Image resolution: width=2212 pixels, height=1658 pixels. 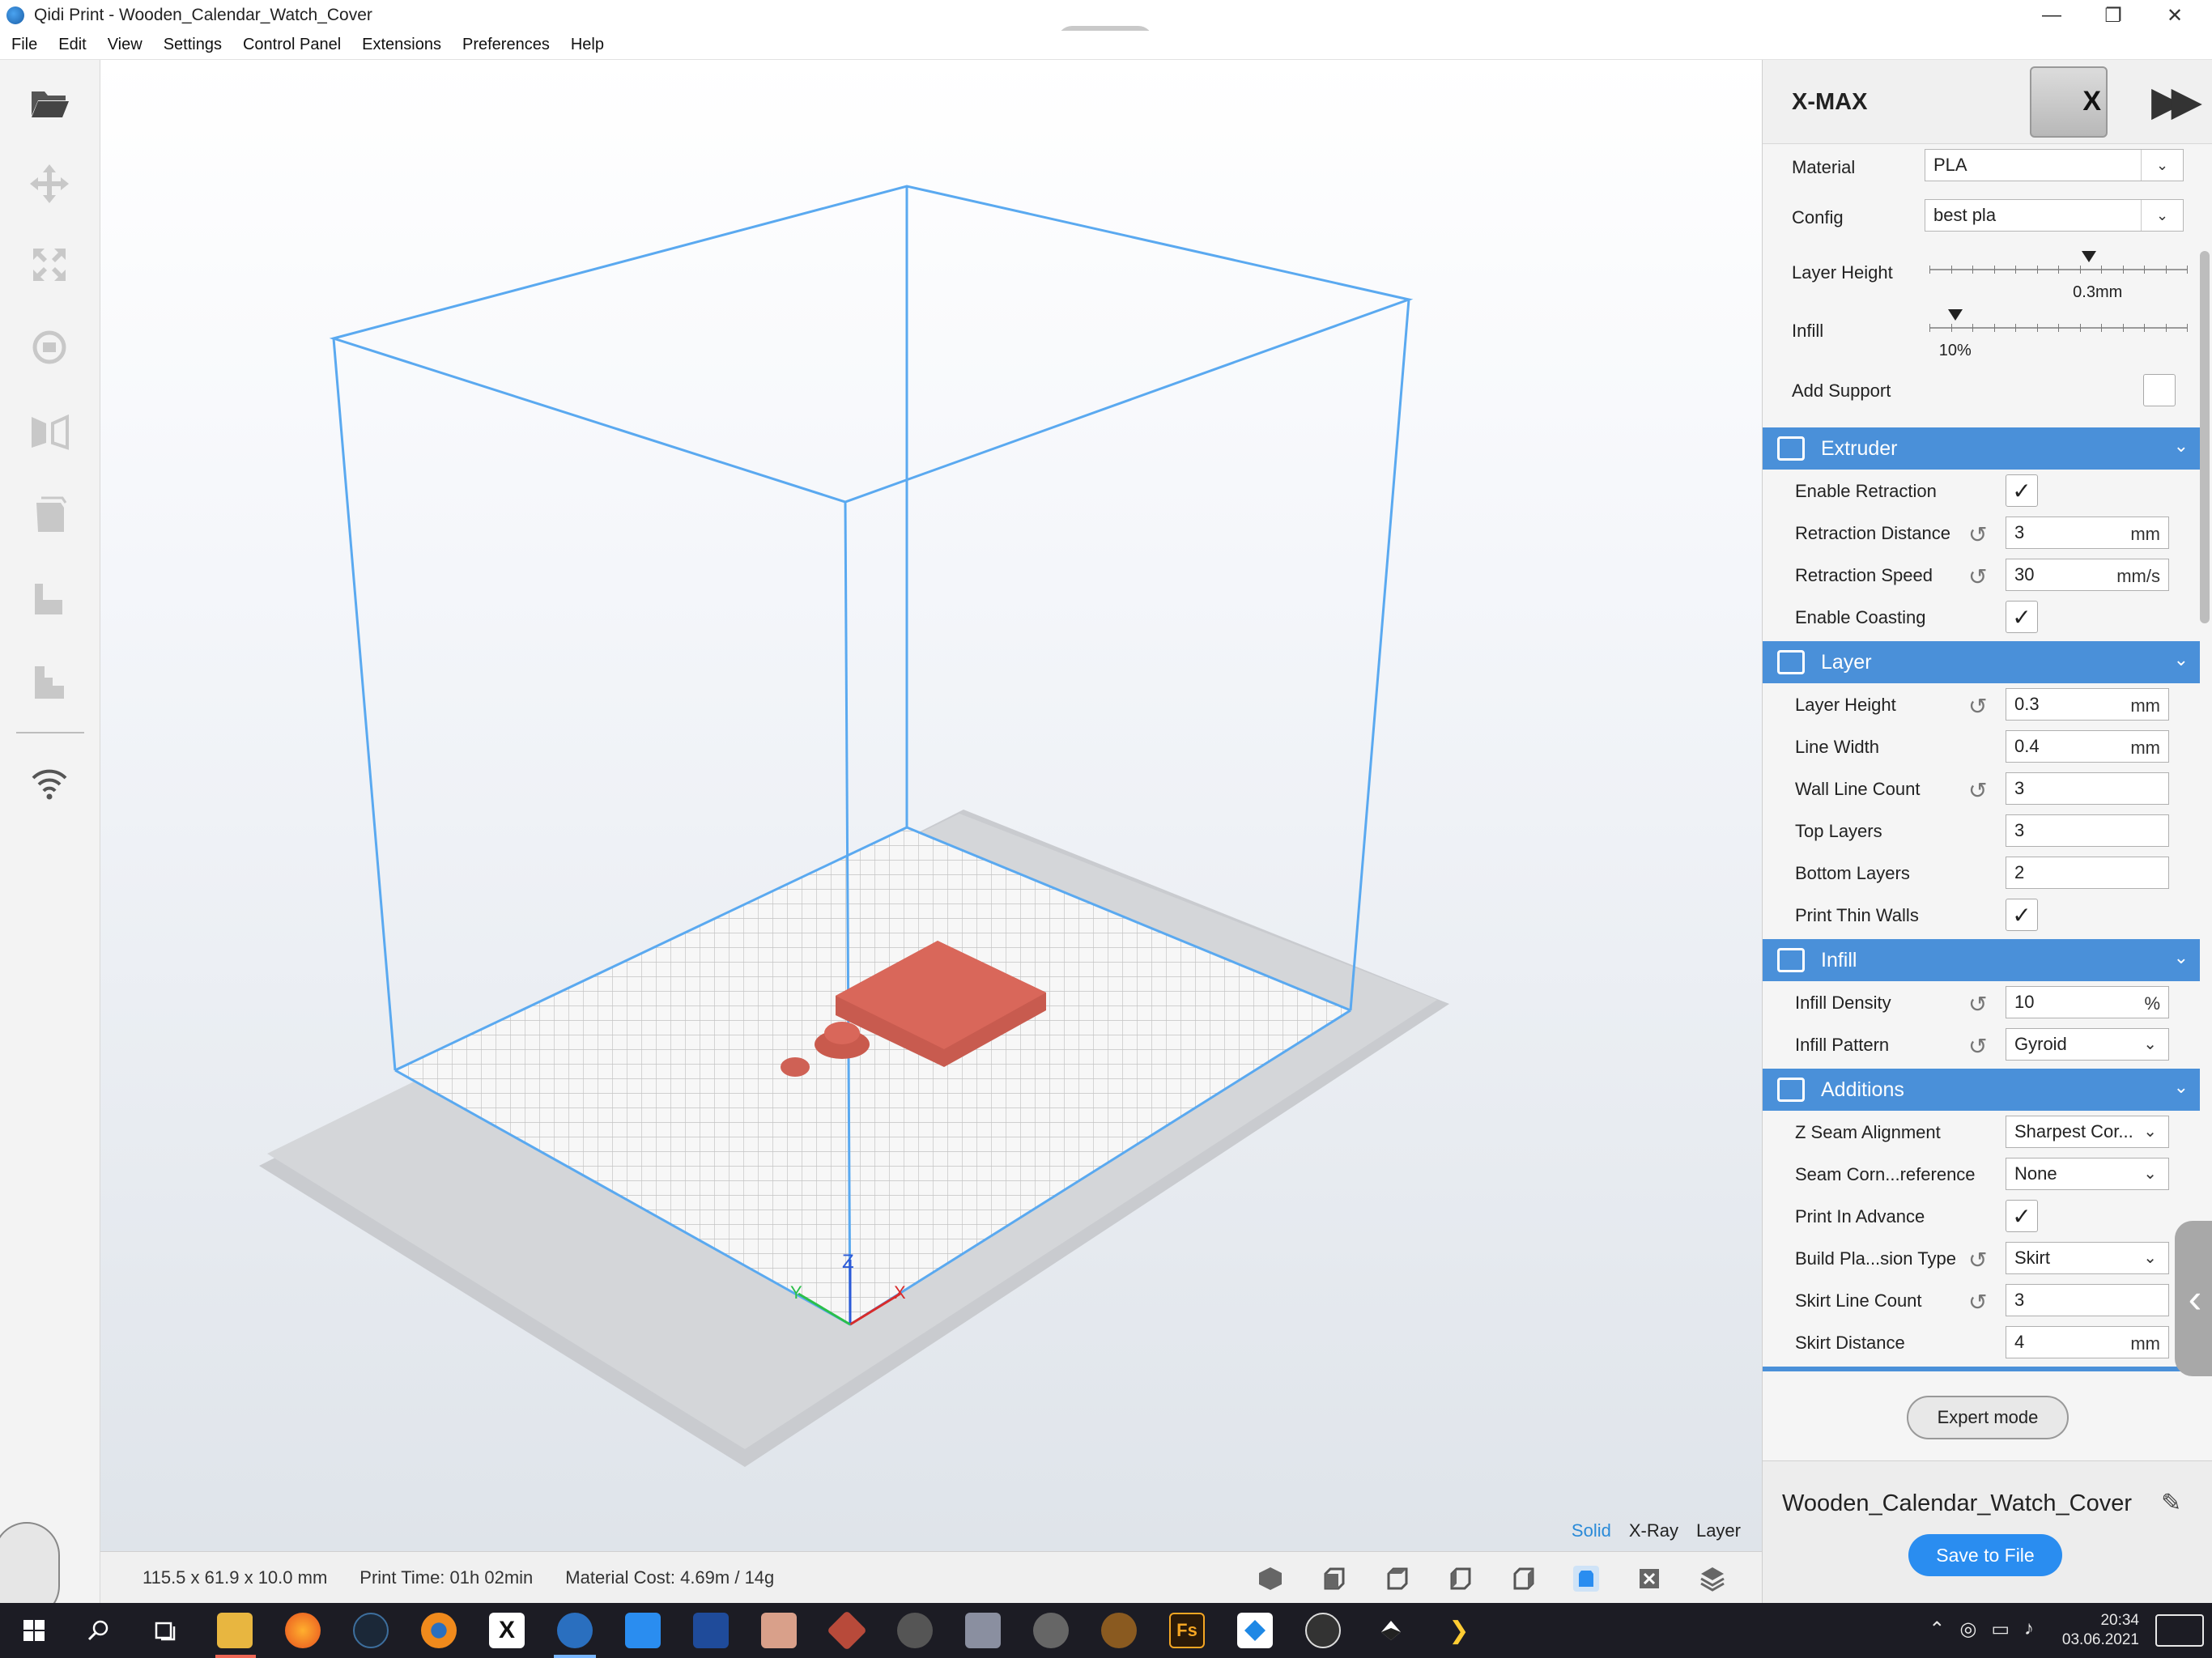 I want to click on skirt-line-count-input: 3, so click(x=2087, y=1300).